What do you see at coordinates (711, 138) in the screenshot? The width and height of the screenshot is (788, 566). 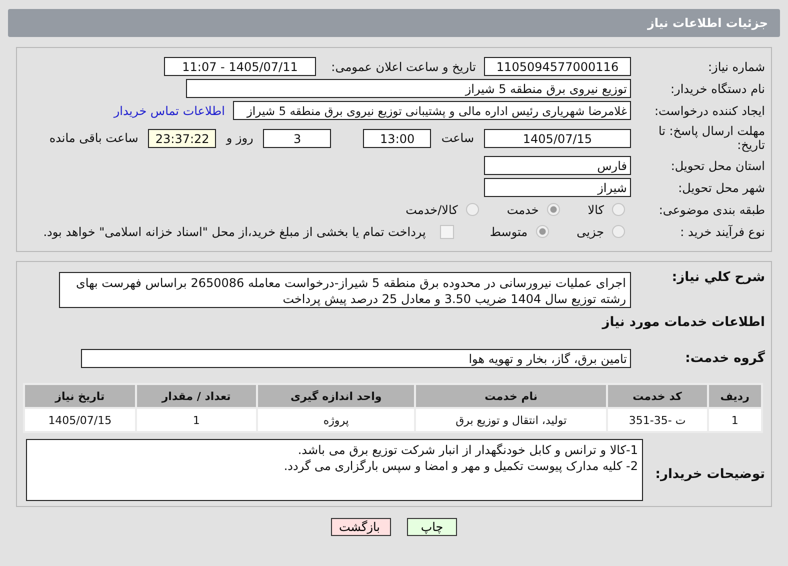 I see `field-label: مهلت ارسال پاسخ: تا تاریخ:` at bounding box center [711, 138].